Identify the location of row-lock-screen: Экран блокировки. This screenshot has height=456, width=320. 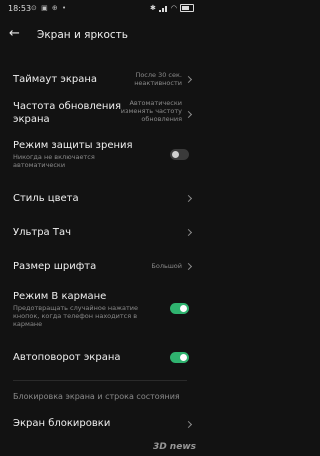
(100, 424).